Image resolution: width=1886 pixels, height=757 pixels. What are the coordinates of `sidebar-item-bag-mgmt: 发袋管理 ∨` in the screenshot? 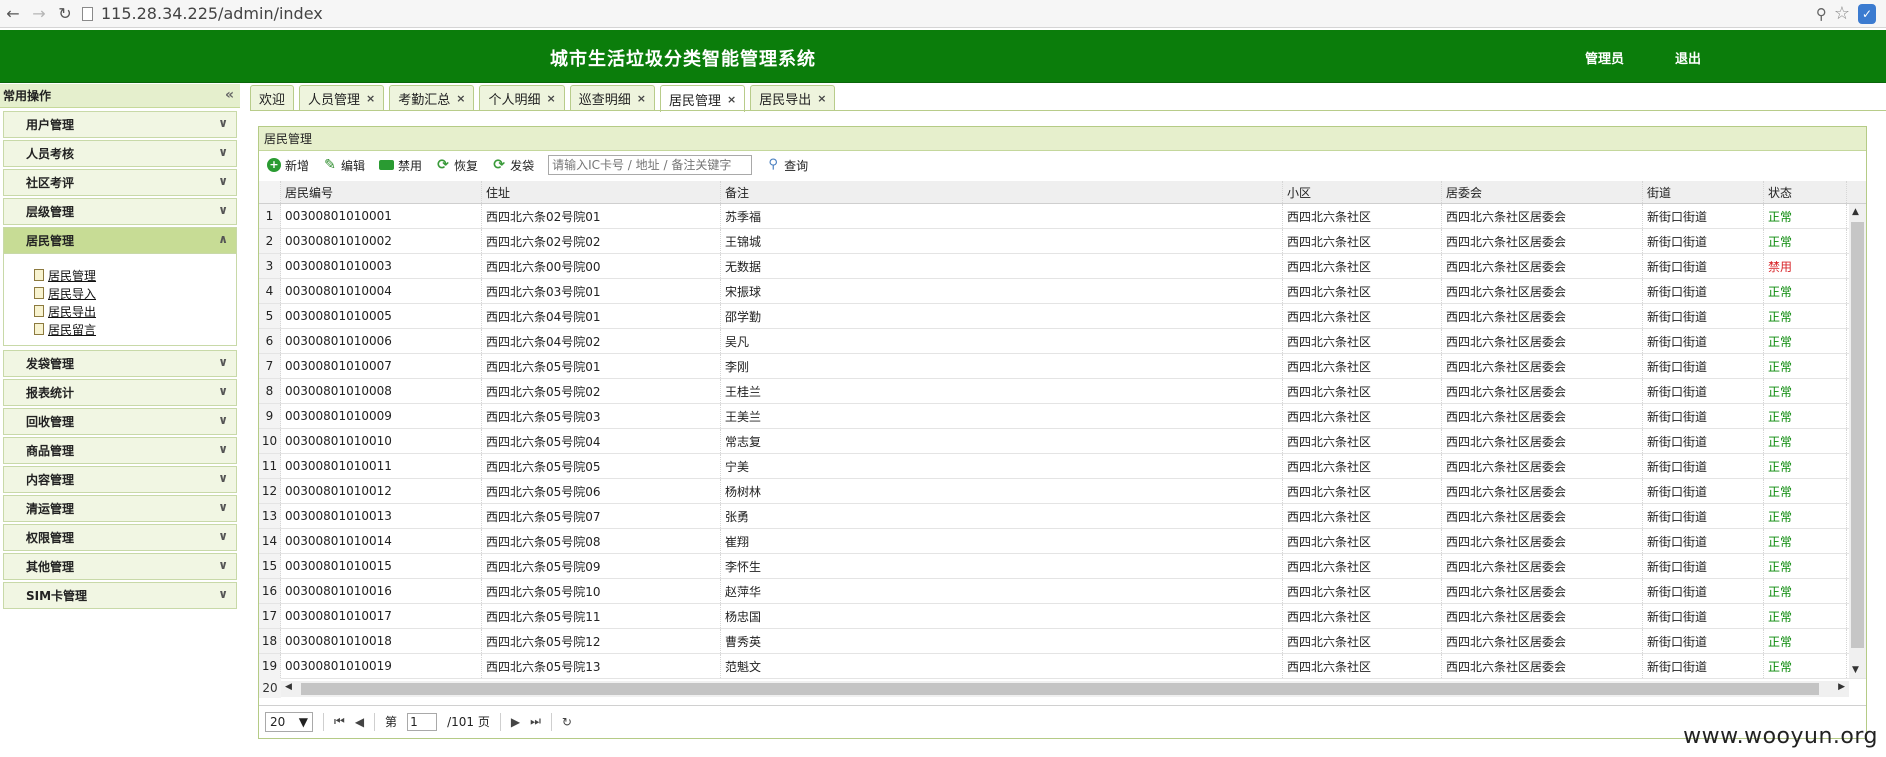 It's located at (120, 363).